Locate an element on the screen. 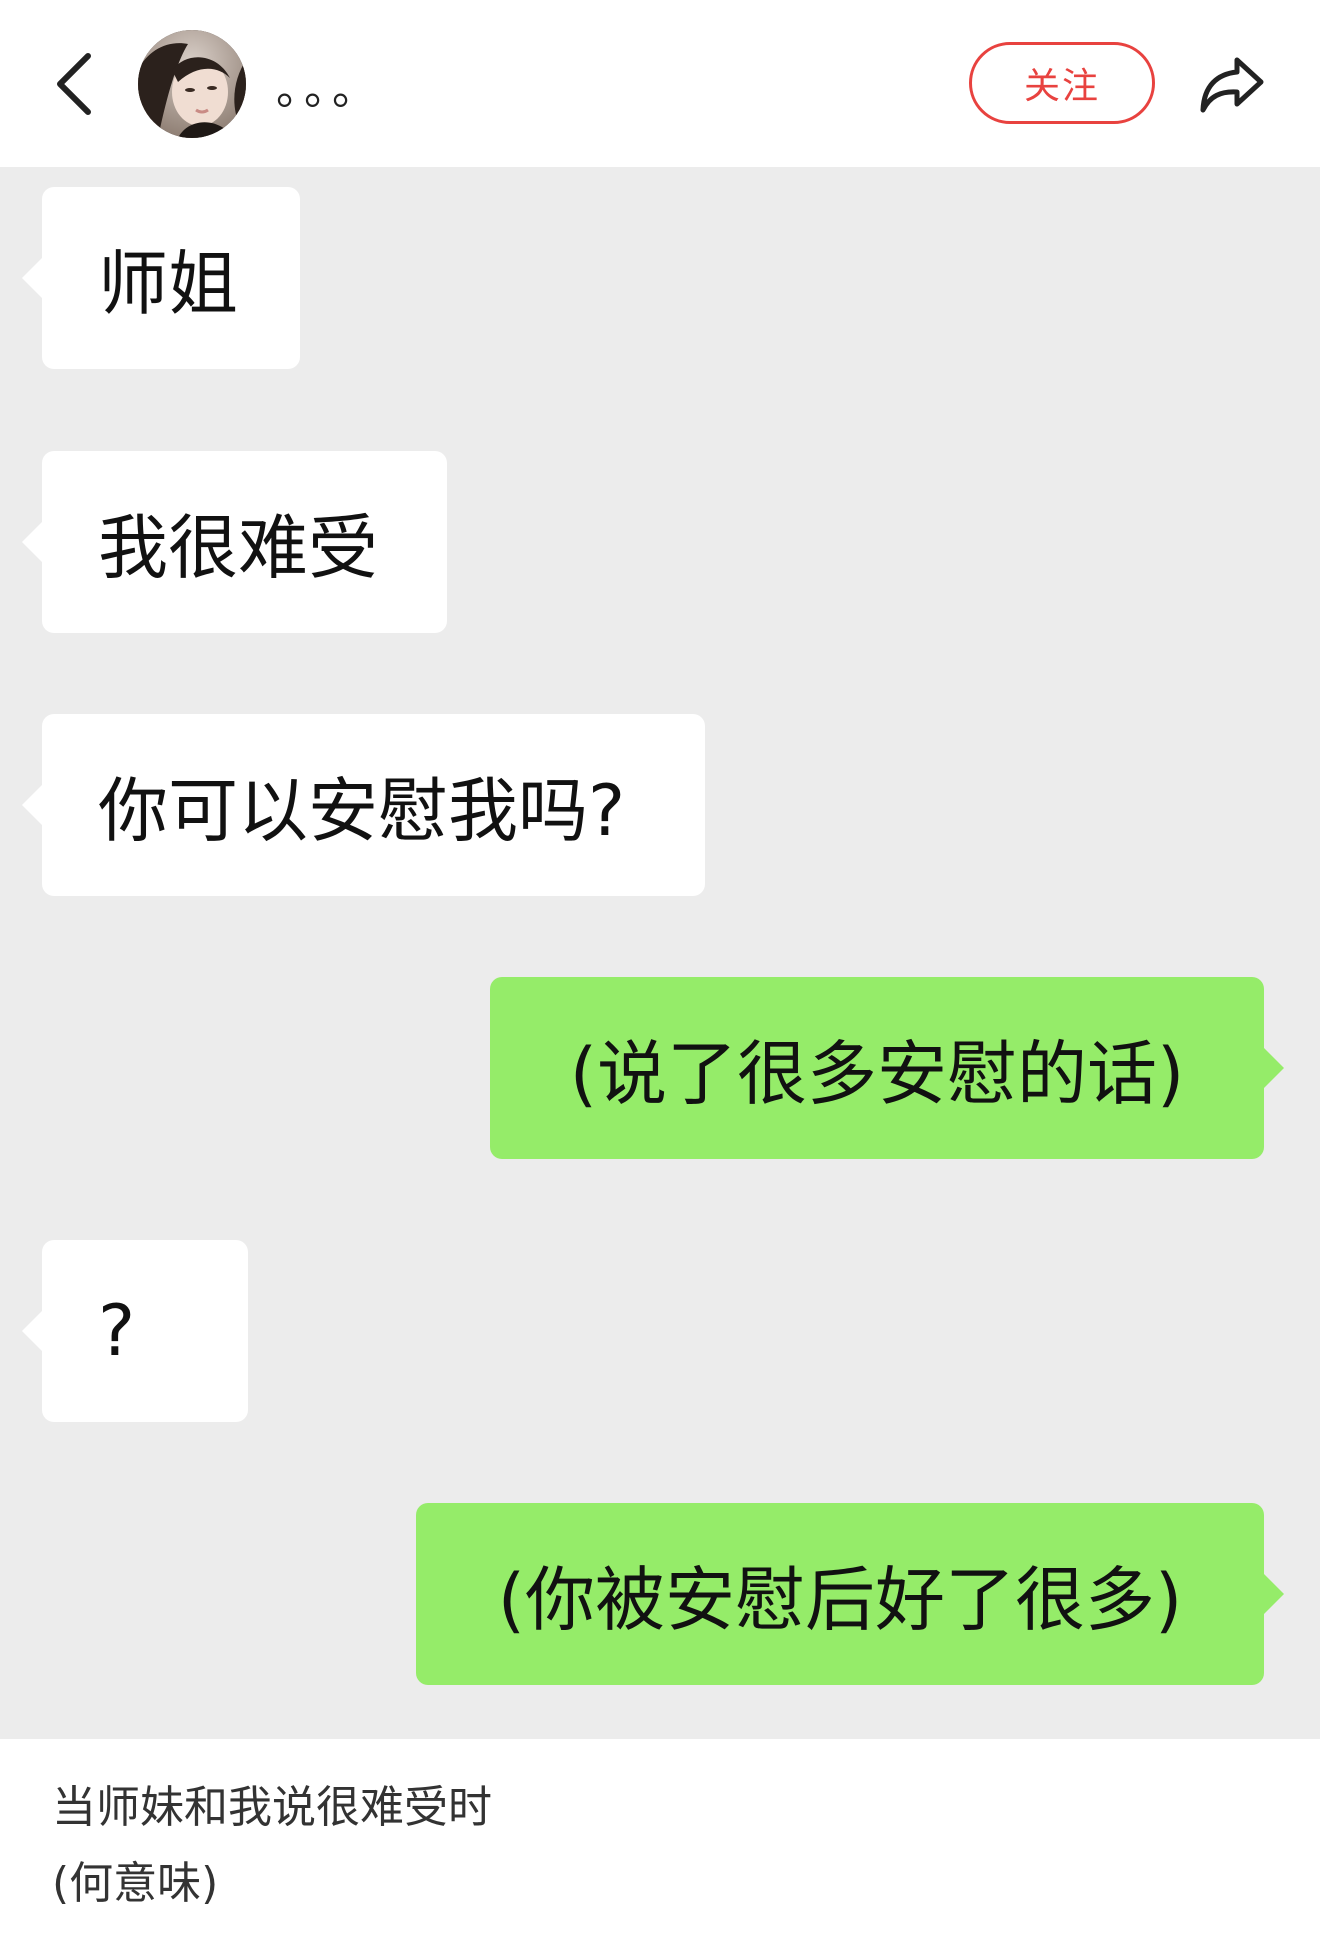 The image size is (1320, 1935). message-text: (说了很多安慰的话) is located at coordinates (877, 1073).